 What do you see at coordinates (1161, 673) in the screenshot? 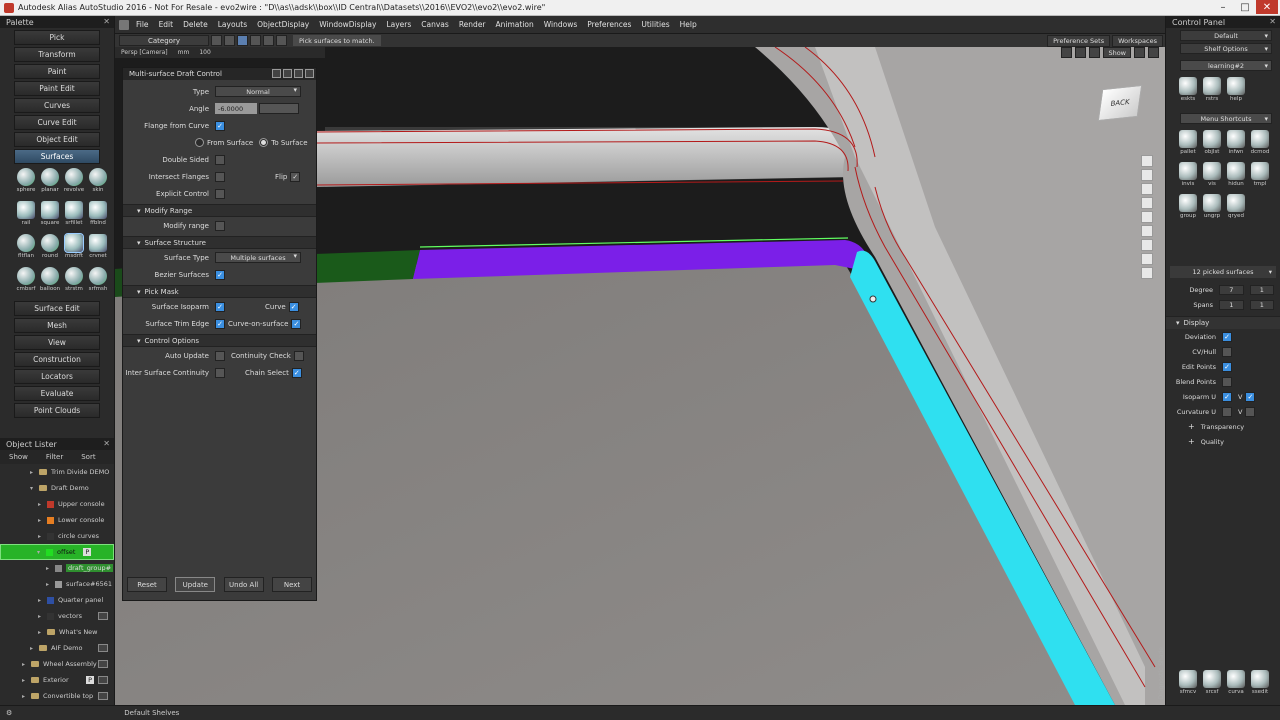
I see `diagnostic-shade-label: Diagnostic Shade` at bounding box center [1161, 673].